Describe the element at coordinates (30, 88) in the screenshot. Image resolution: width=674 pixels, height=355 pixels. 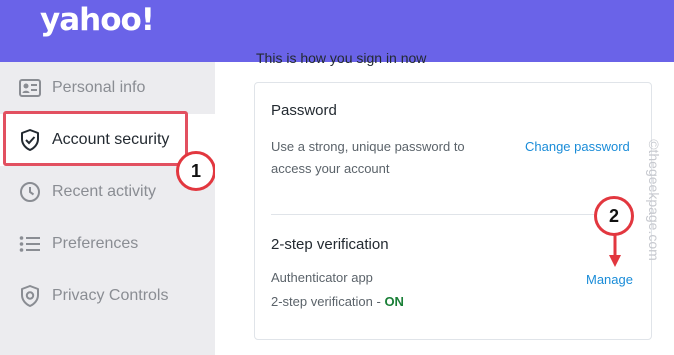
I see `id-card-icon` at that location.